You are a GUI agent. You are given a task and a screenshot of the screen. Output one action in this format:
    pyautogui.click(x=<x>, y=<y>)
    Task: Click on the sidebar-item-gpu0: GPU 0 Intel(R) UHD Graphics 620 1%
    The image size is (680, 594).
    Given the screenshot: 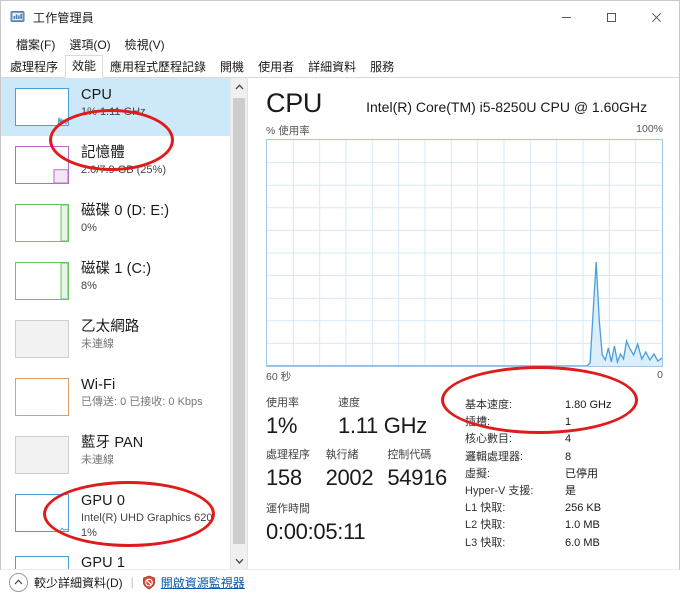 What is the action you would take?
    pyautogui.click(x=116, y=515)
    